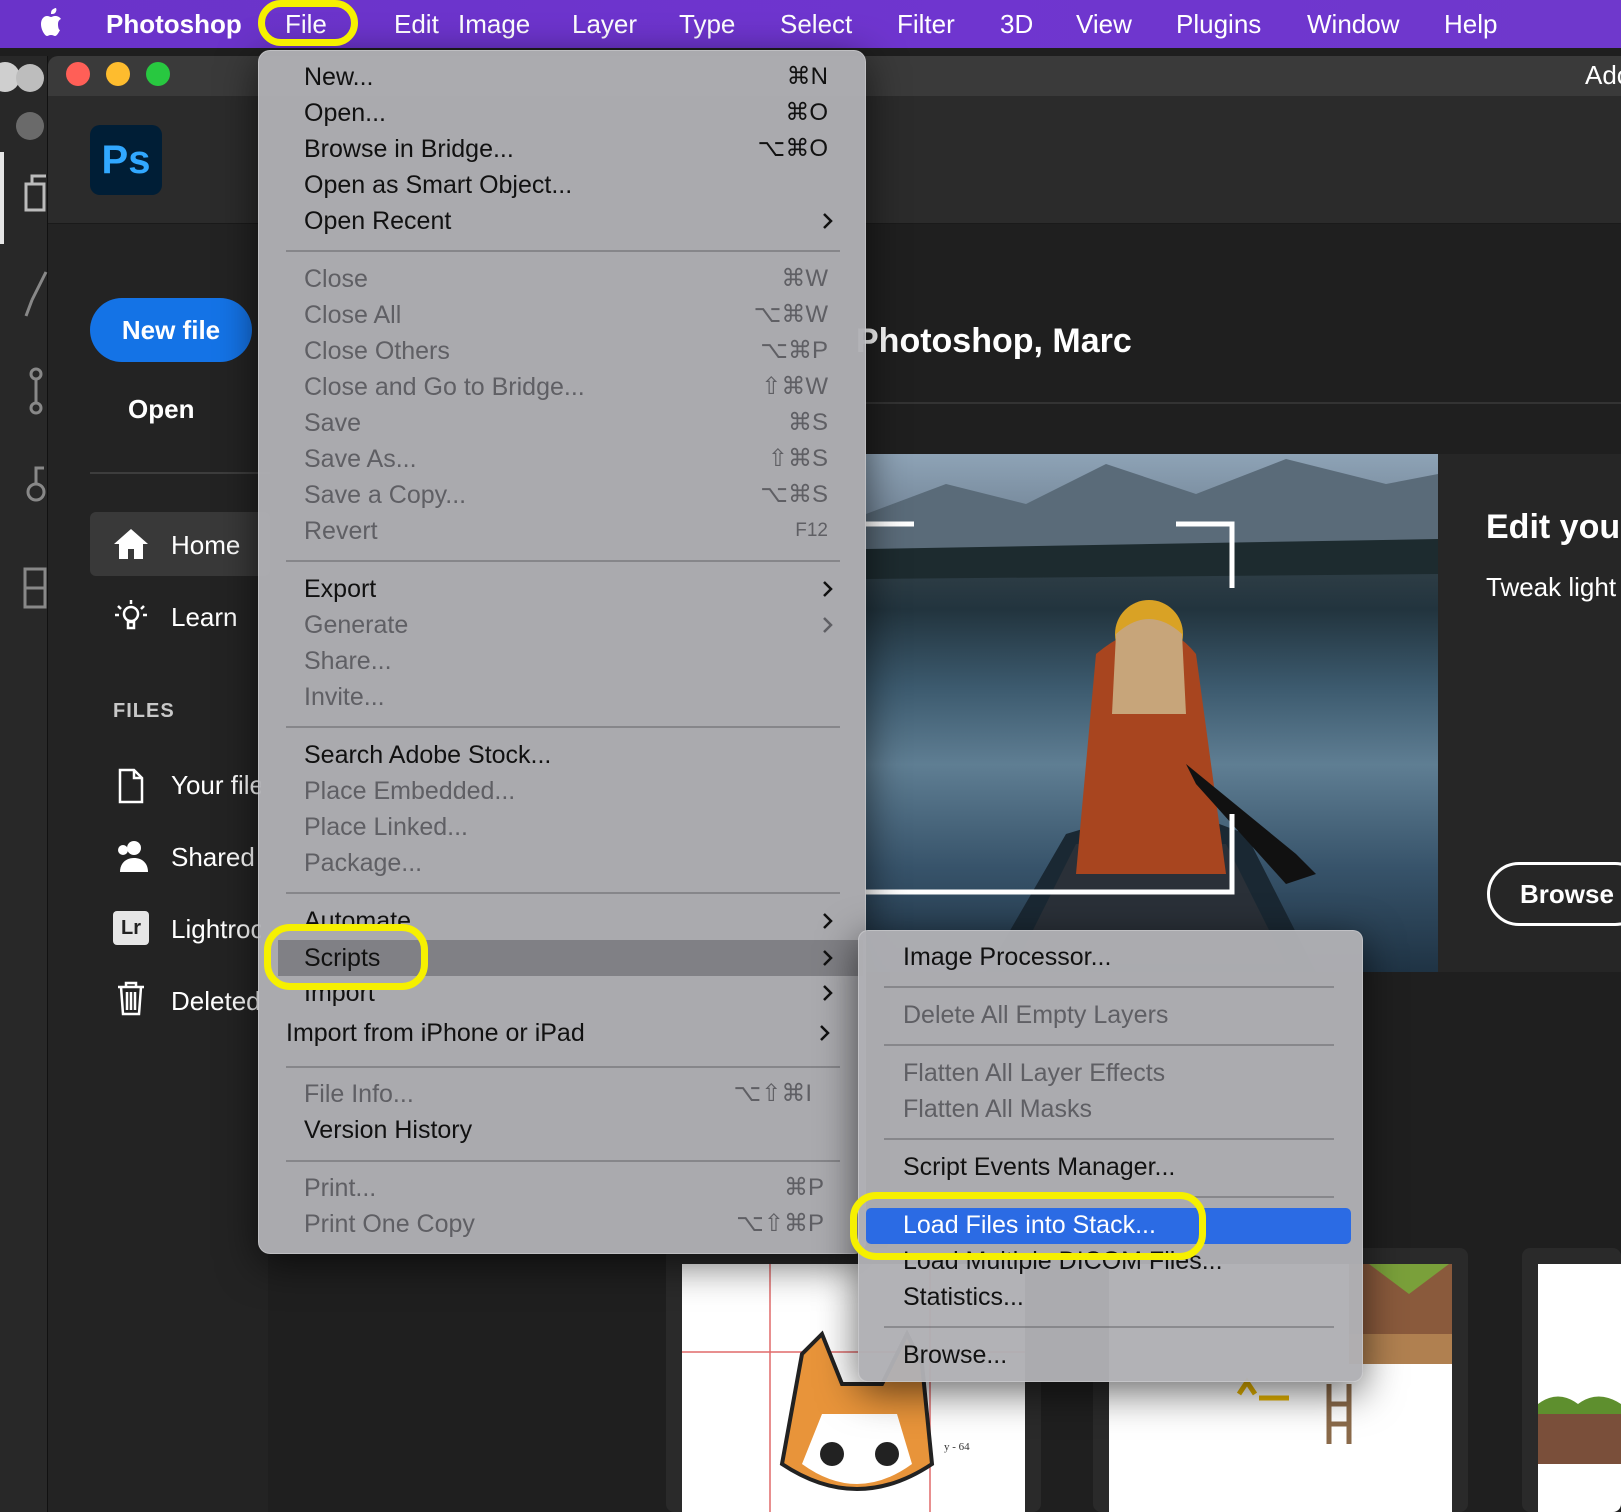 The image size is (1621, 1512). What do you see at coordinates (494, 24) in the screenshot?
I see `menu-image: Image` at bounding box center [494, 24].